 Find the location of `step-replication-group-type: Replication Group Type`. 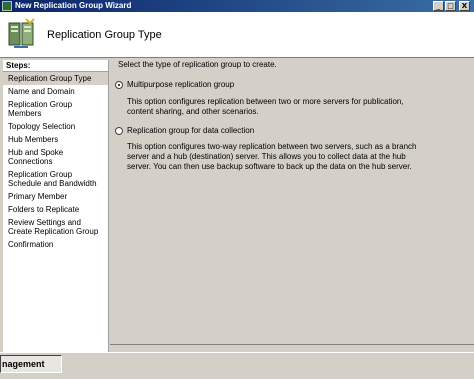

step-replication-group-type: Replication Group Type is located at coordinates (55, 78).